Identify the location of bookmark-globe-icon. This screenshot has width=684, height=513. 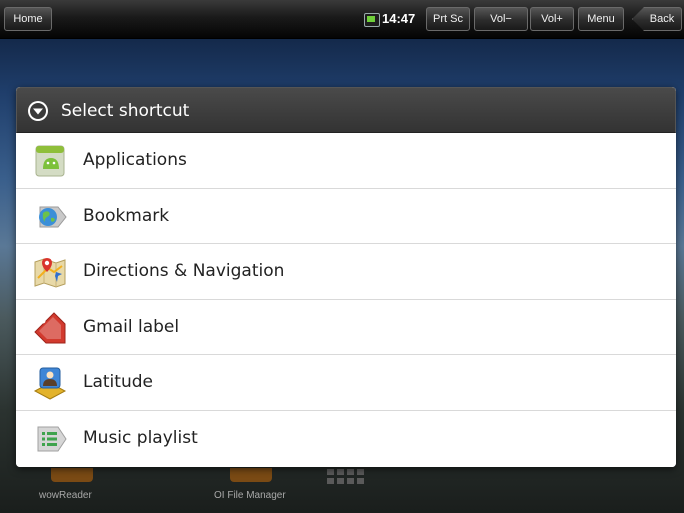
(53, 217).